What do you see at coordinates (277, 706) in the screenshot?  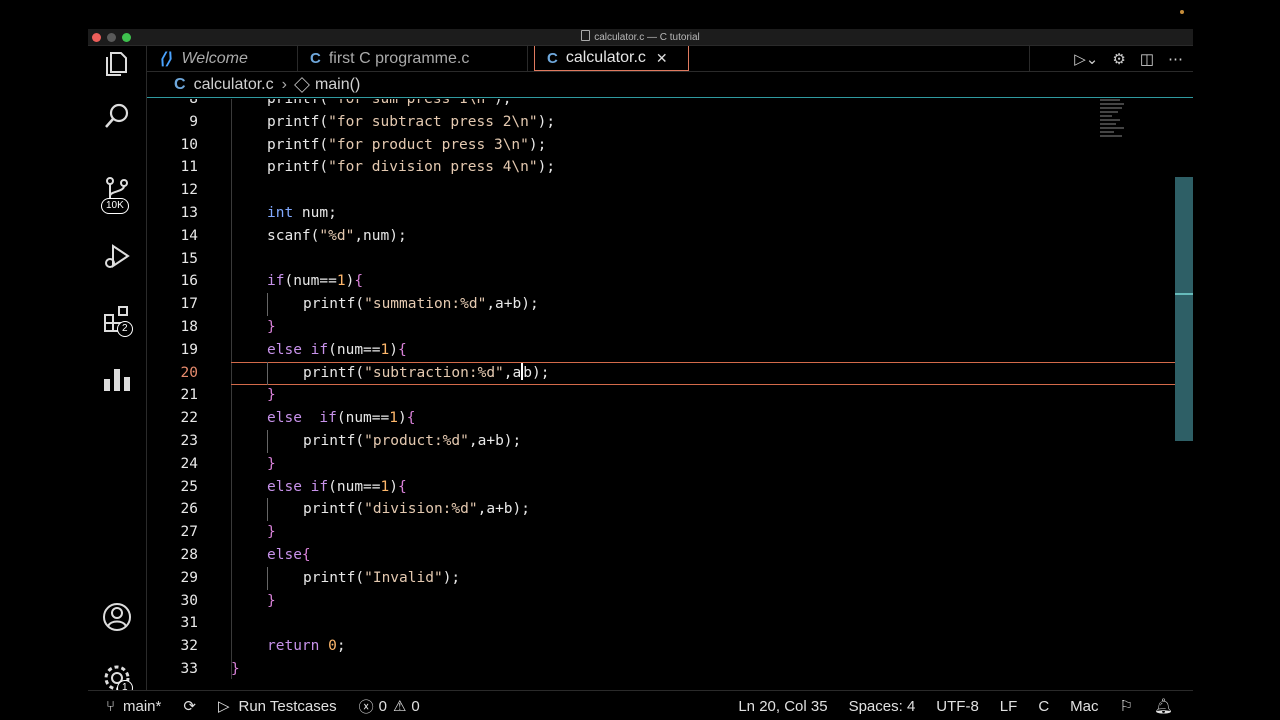 I see `run-testcases-button: ▷ Run Testcases` at bounding box center [277, 706].